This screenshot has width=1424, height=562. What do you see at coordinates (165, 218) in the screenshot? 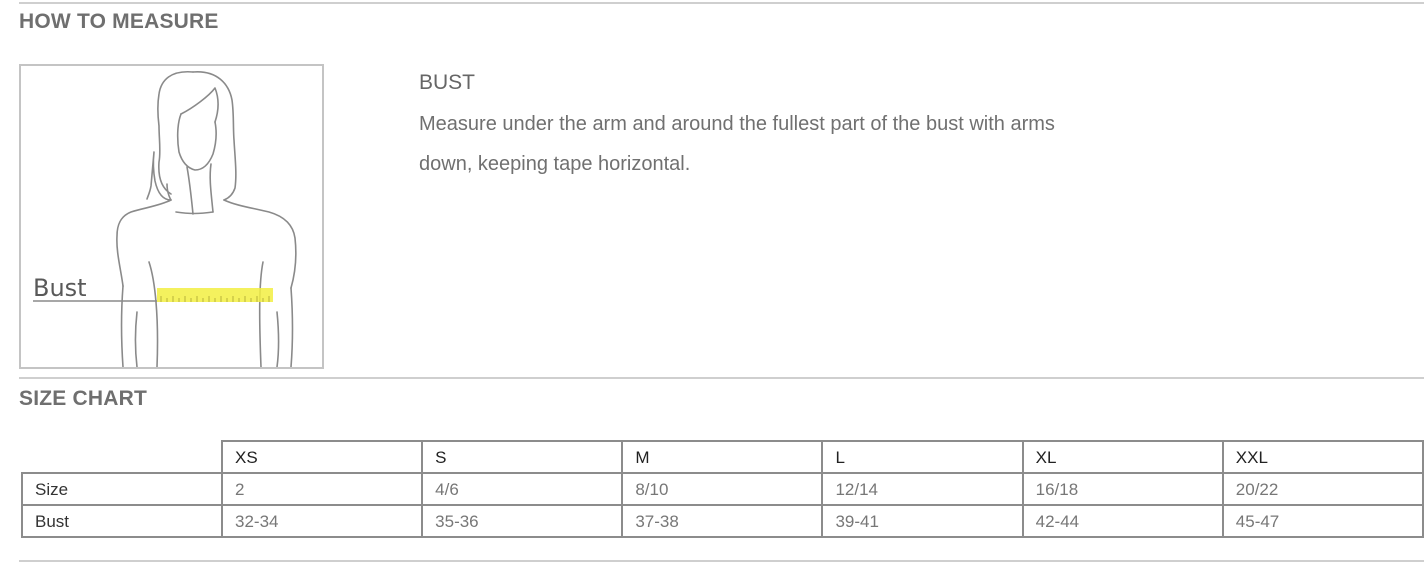
I see `bust-measure-illustration` at bounding box center [165, 218].